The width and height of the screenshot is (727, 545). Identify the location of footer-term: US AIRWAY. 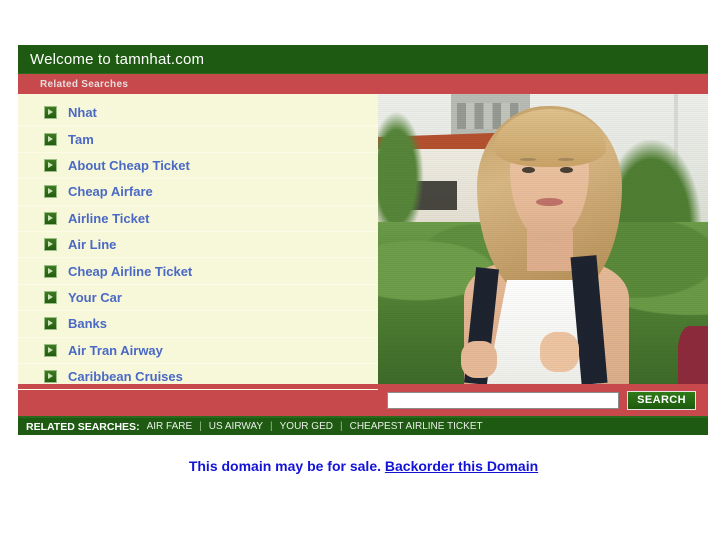
(236, 426).